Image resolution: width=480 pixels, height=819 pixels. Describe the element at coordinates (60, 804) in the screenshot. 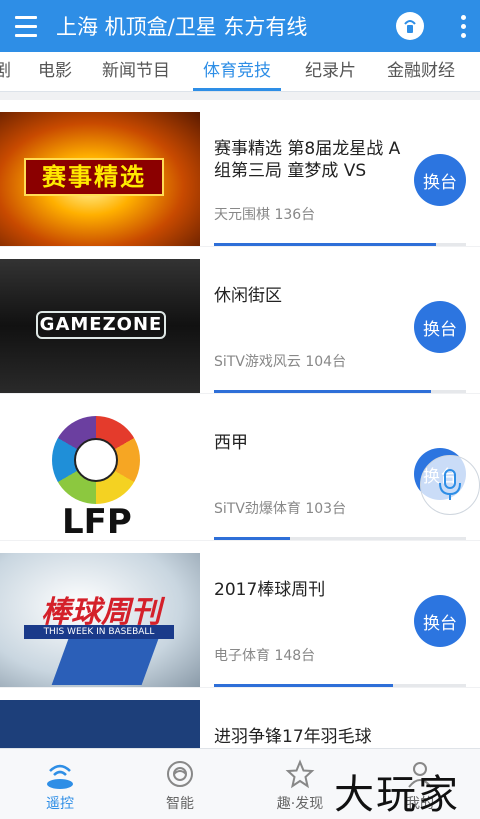

I see `nav-label: 遥控` at that location.